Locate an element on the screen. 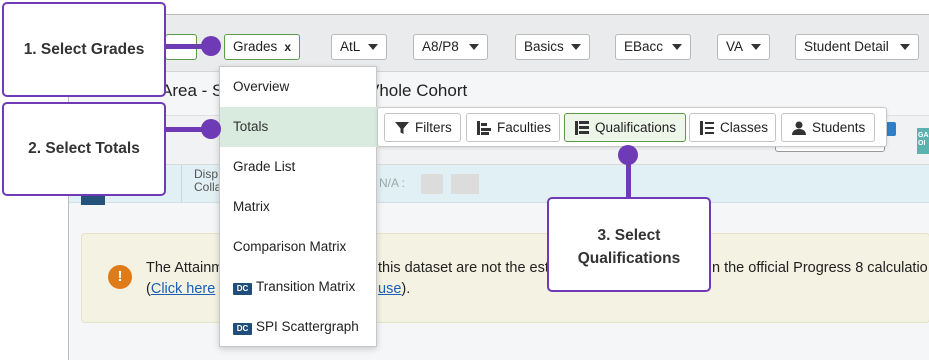 This screenshot has height=360, width=929. menu-item-overview: Overview is located at coordinates (298, 87).